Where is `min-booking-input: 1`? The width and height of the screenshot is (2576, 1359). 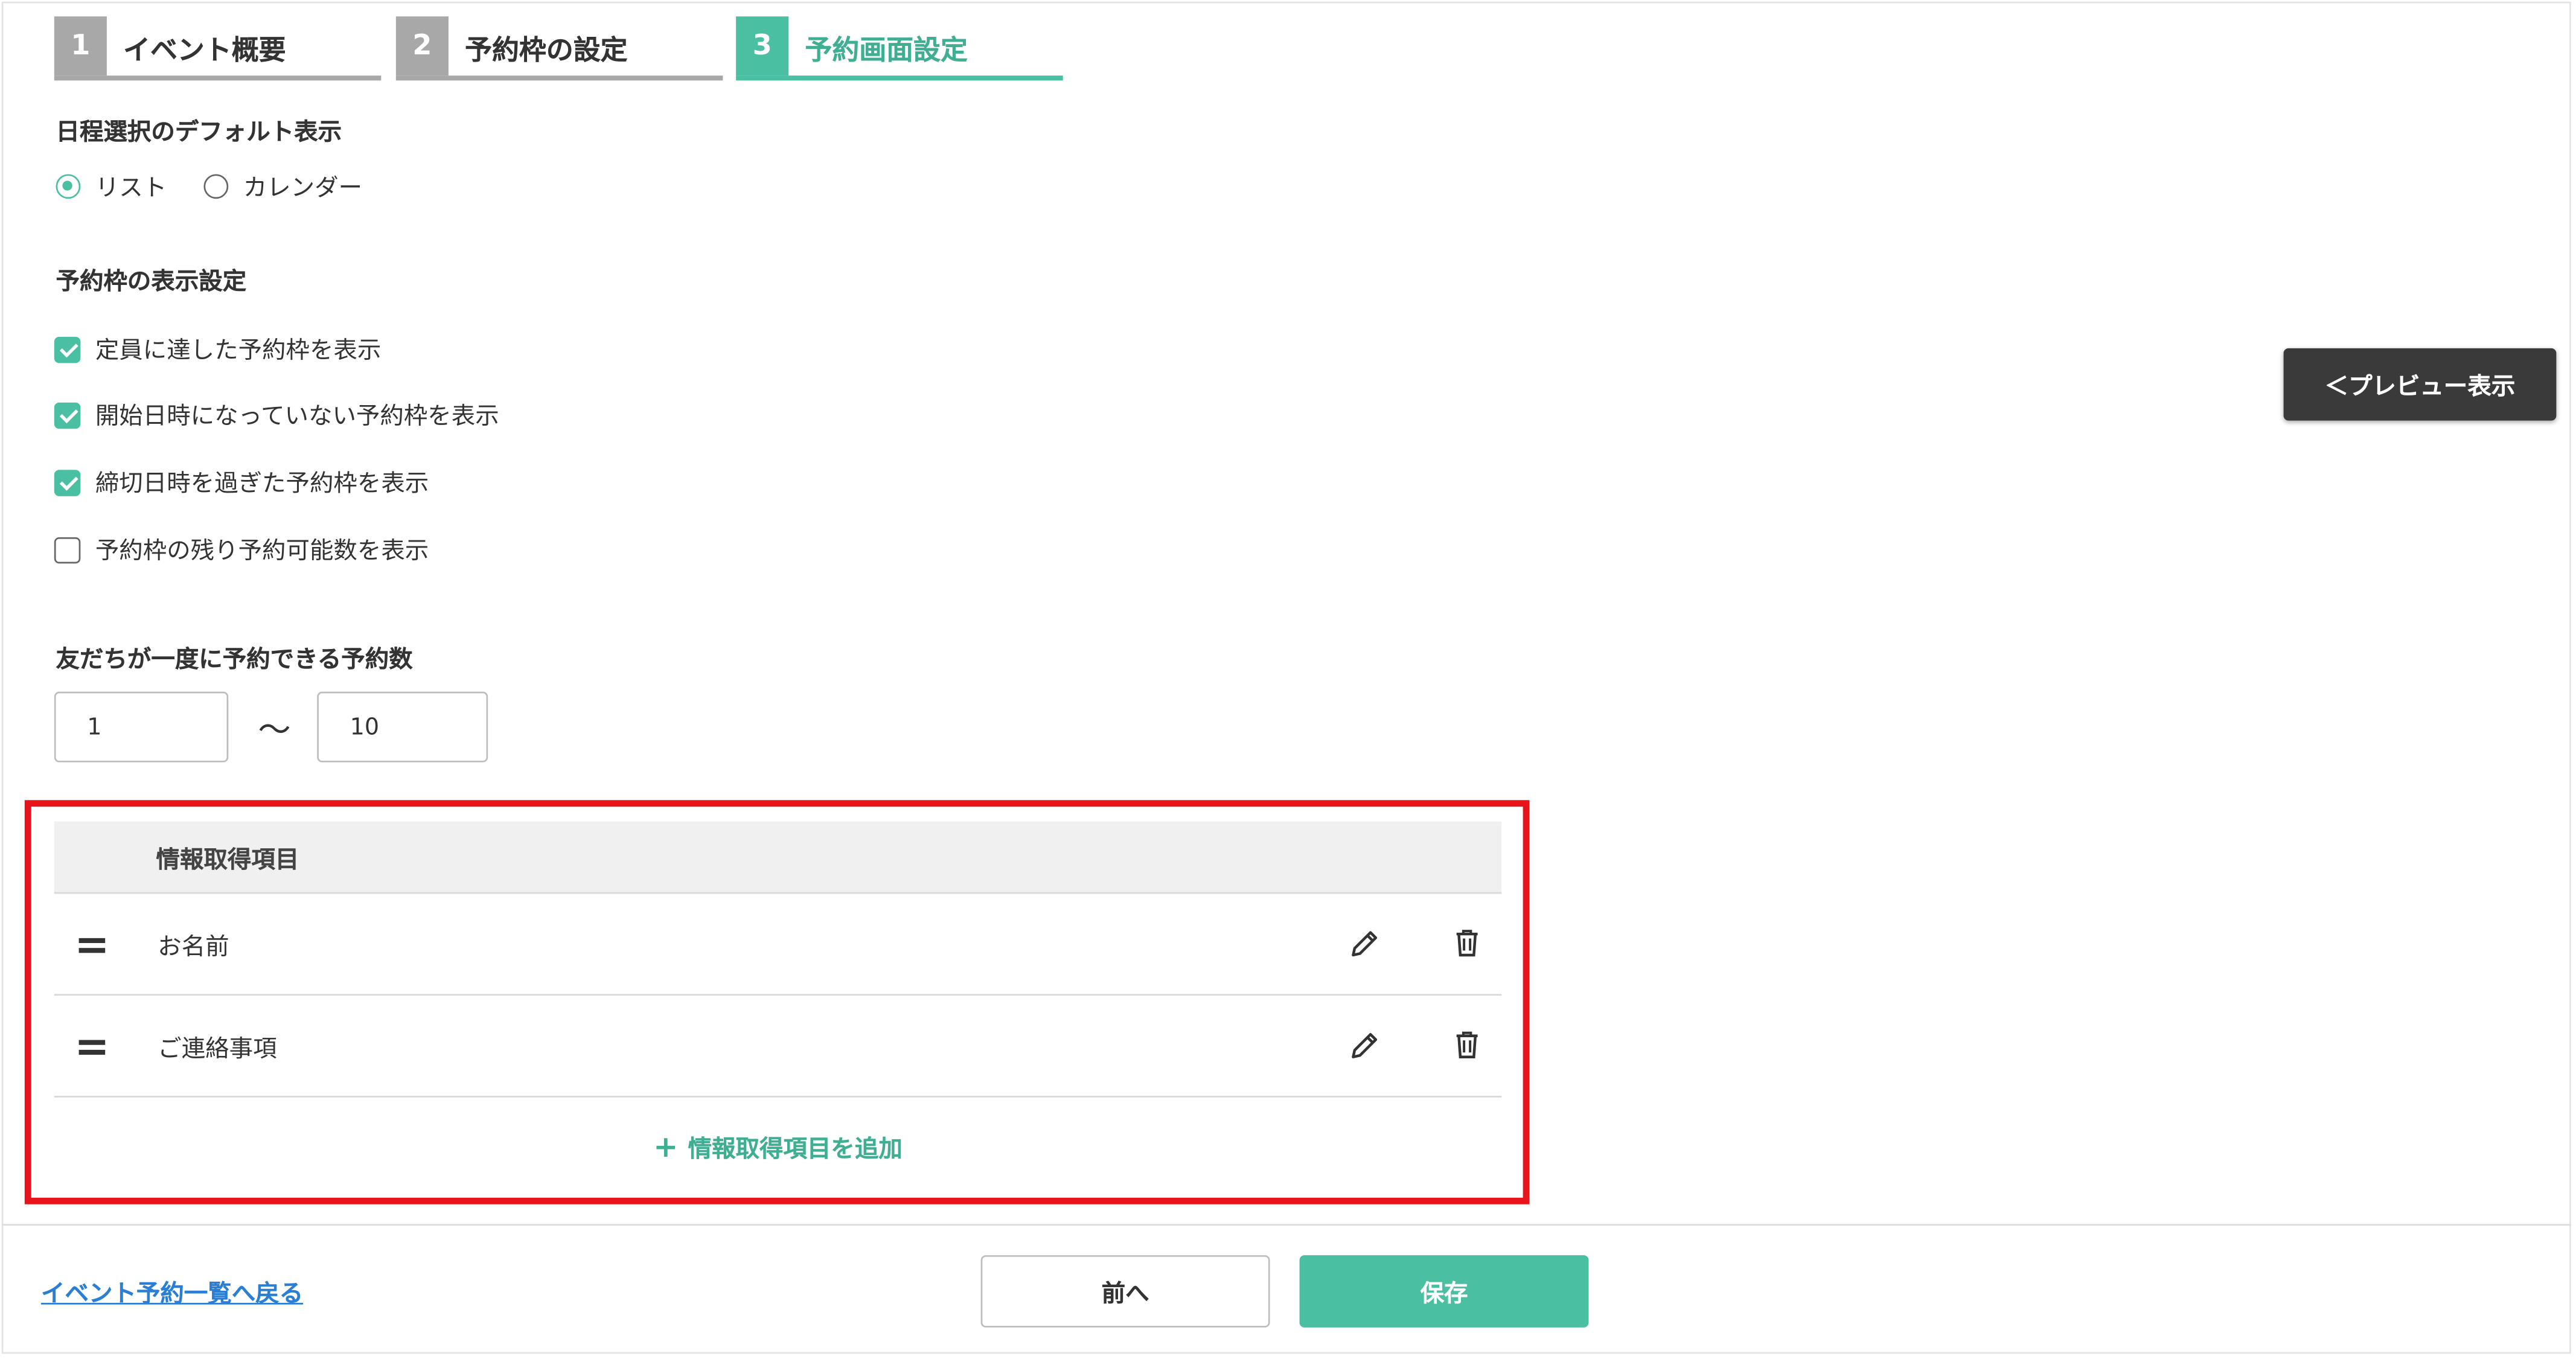
min-booking-input: 1 is located at coordinates (142, 727).